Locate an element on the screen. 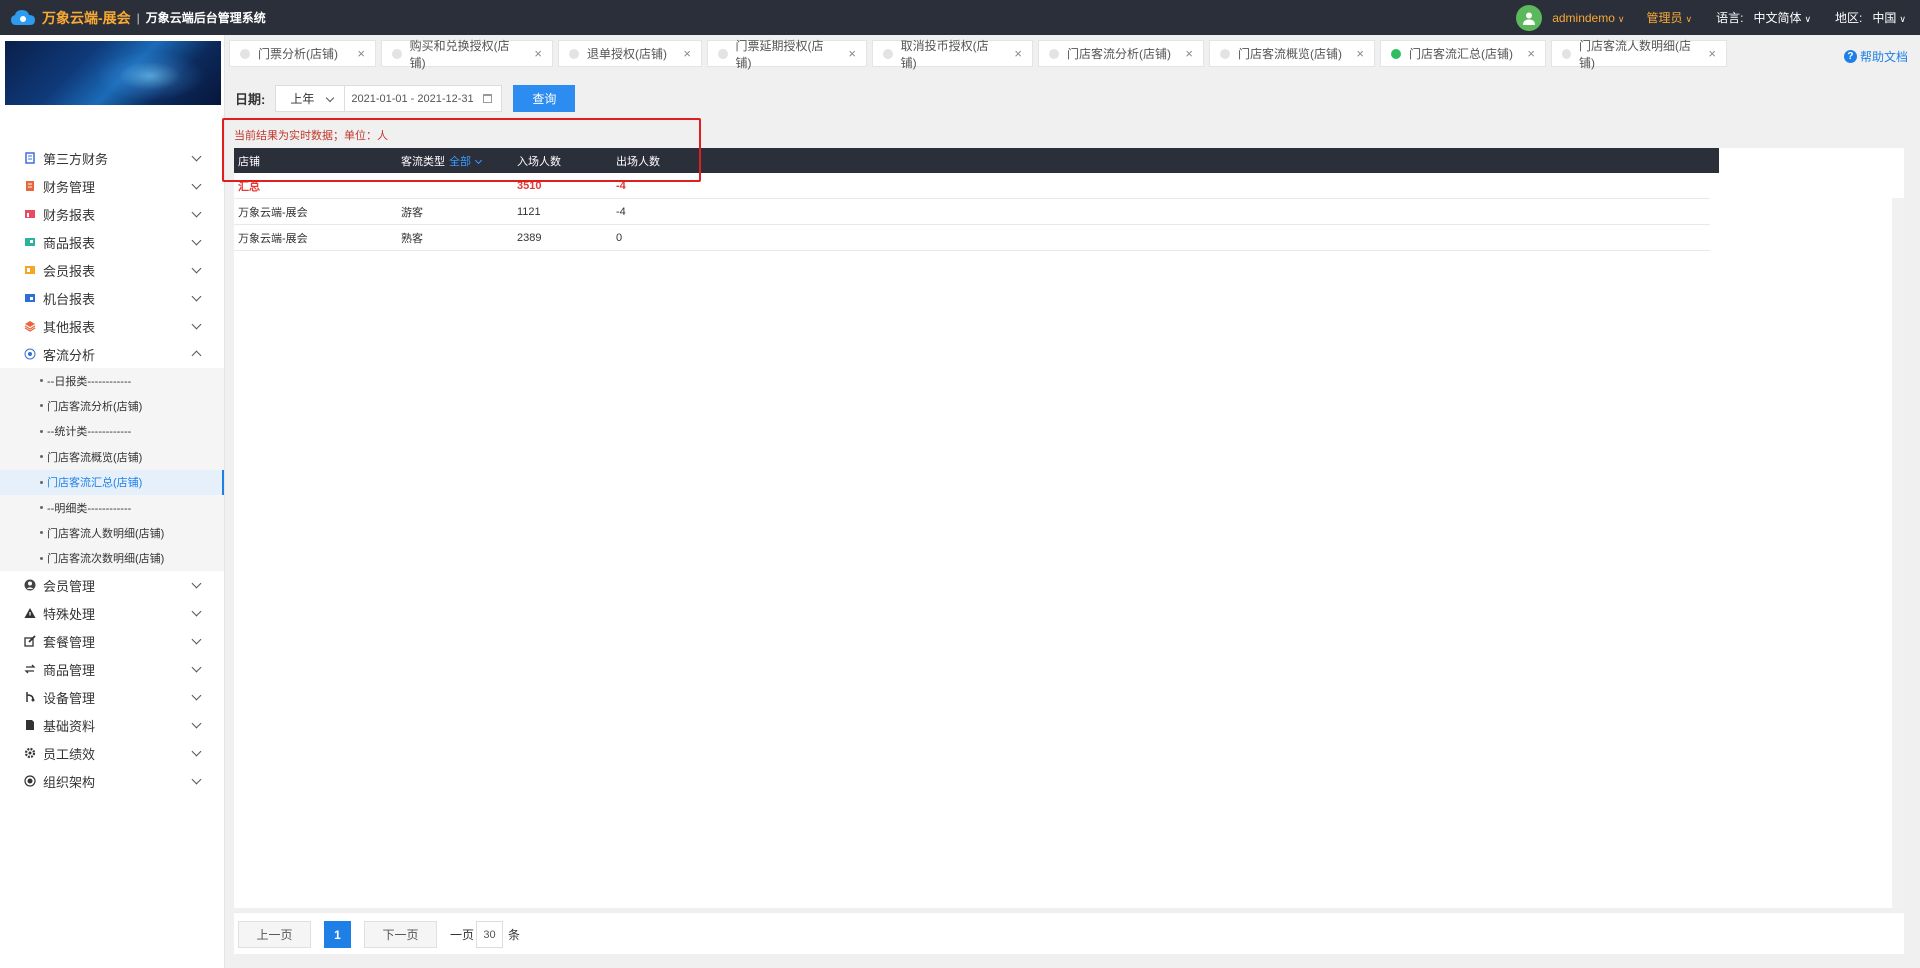  submenu-item-6: 门店客流人数明细(店铺) is located at coordinates (112, 532).